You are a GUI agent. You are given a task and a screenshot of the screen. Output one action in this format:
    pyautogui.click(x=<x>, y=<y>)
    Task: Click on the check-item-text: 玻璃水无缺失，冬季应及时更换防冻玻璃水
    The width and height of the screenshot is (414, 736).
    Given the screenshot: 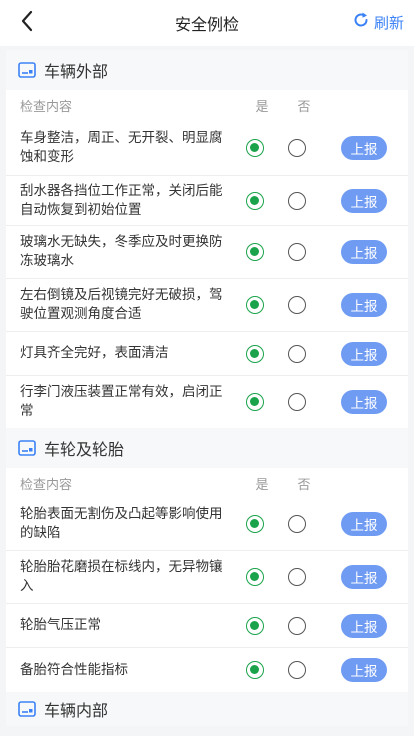 What is the action you would take?
    pyautogui.click(x=121, y=251)
    